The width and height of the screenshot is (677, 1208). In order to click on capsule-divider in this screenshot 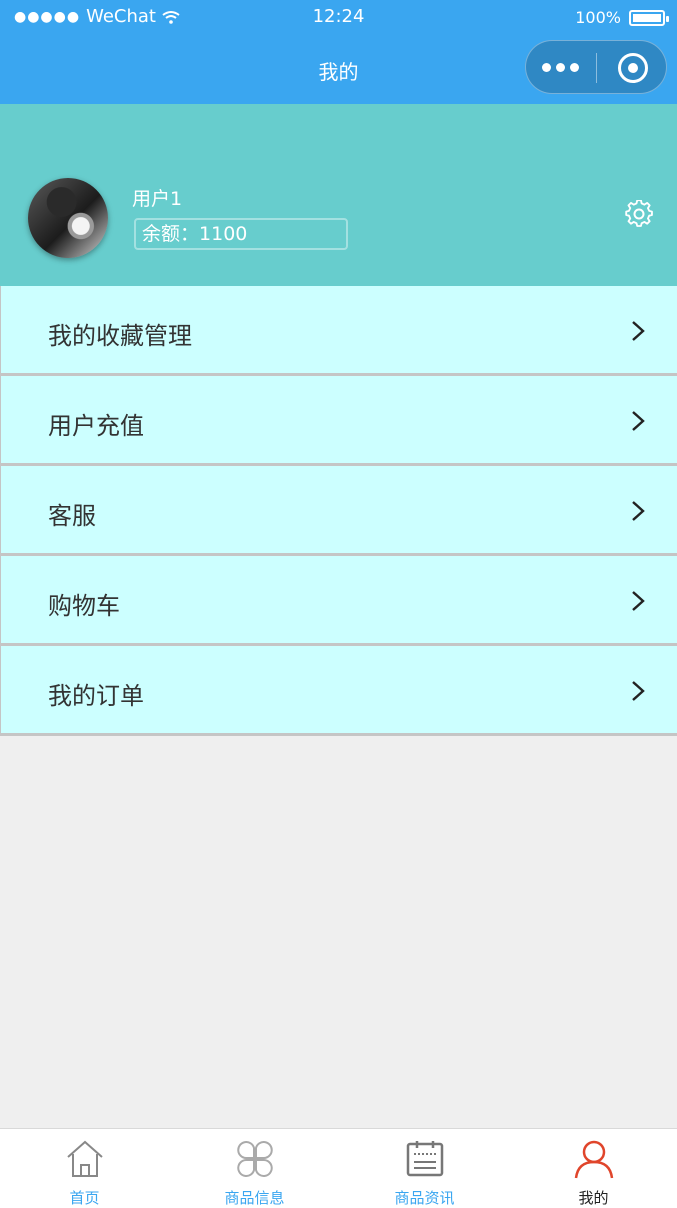, I will do `click(596, 68)`.